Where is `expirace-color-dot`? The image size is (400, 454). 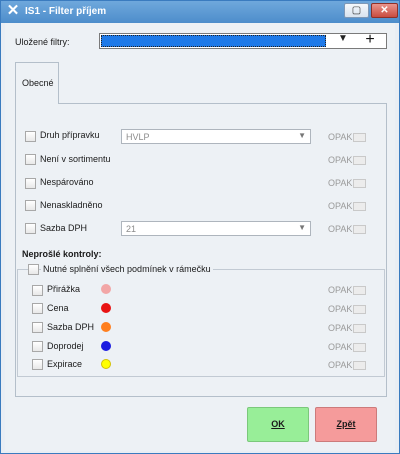
expirace-color-dot is located at coordinates (106, 364).